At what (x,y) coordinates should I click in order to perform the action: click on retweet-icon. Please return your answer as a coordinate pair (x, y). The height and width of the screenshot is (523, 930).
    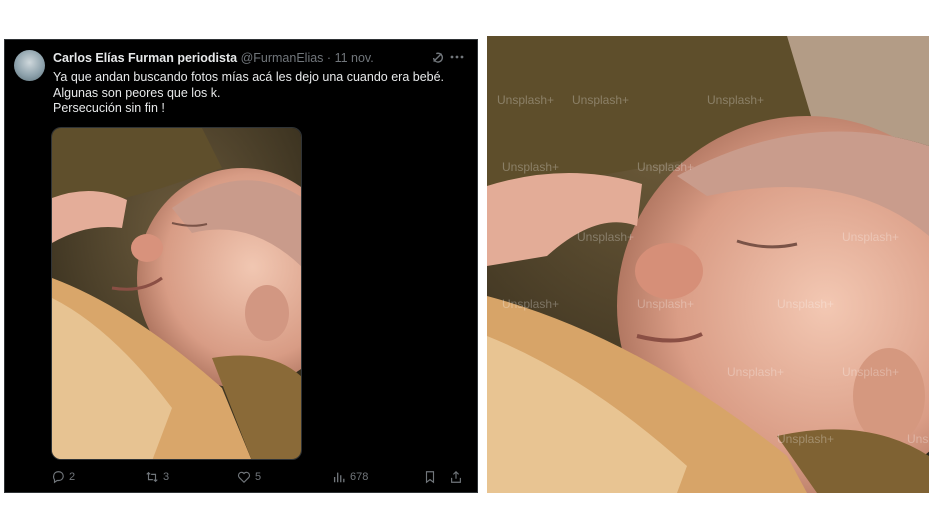
    Looking at the image, I should click on (152, 477).